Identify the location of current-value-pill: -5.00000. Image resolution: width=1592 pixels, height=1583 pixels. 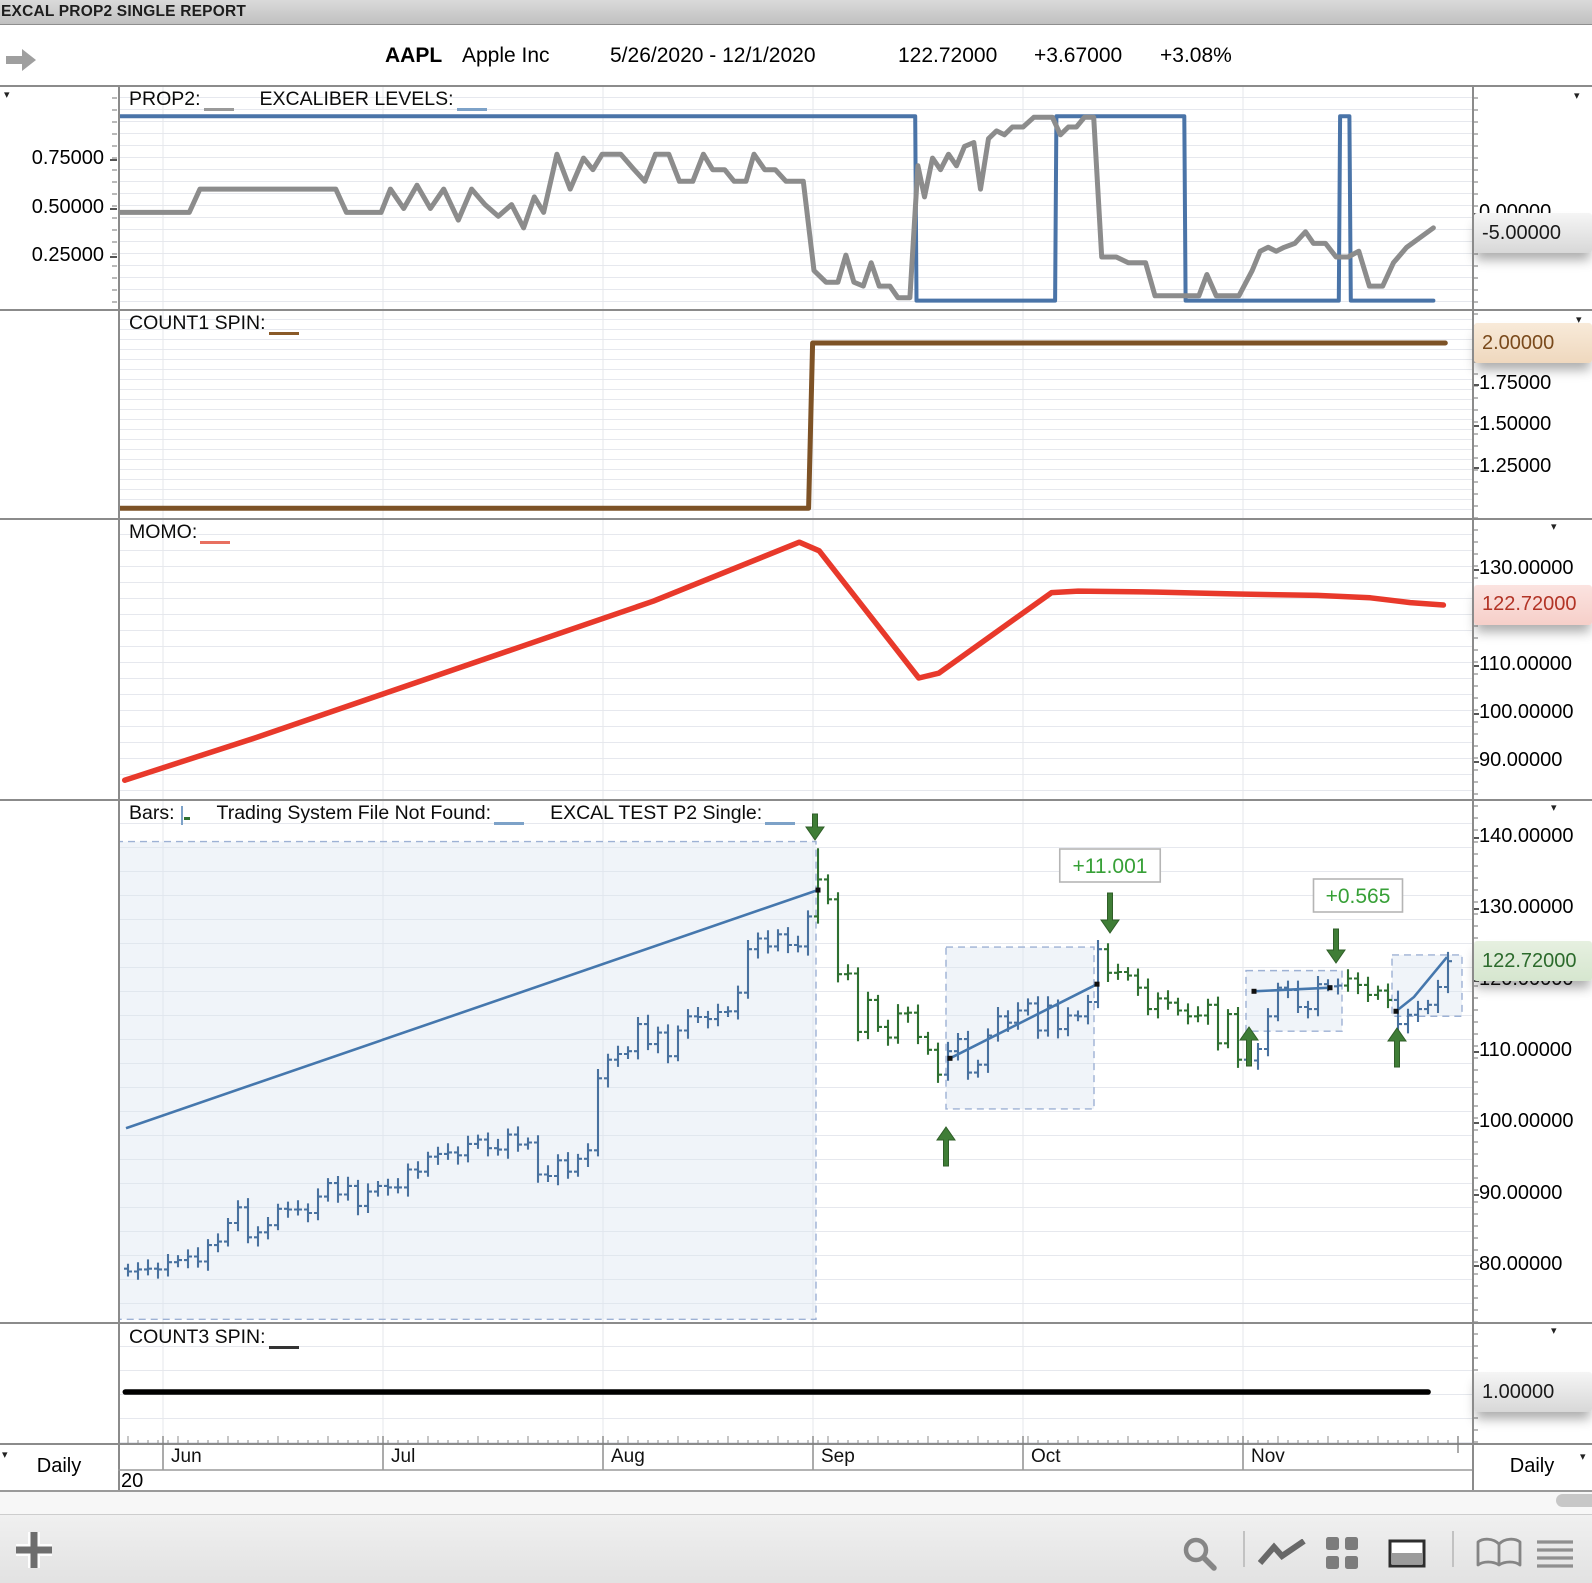
(1533, 233).